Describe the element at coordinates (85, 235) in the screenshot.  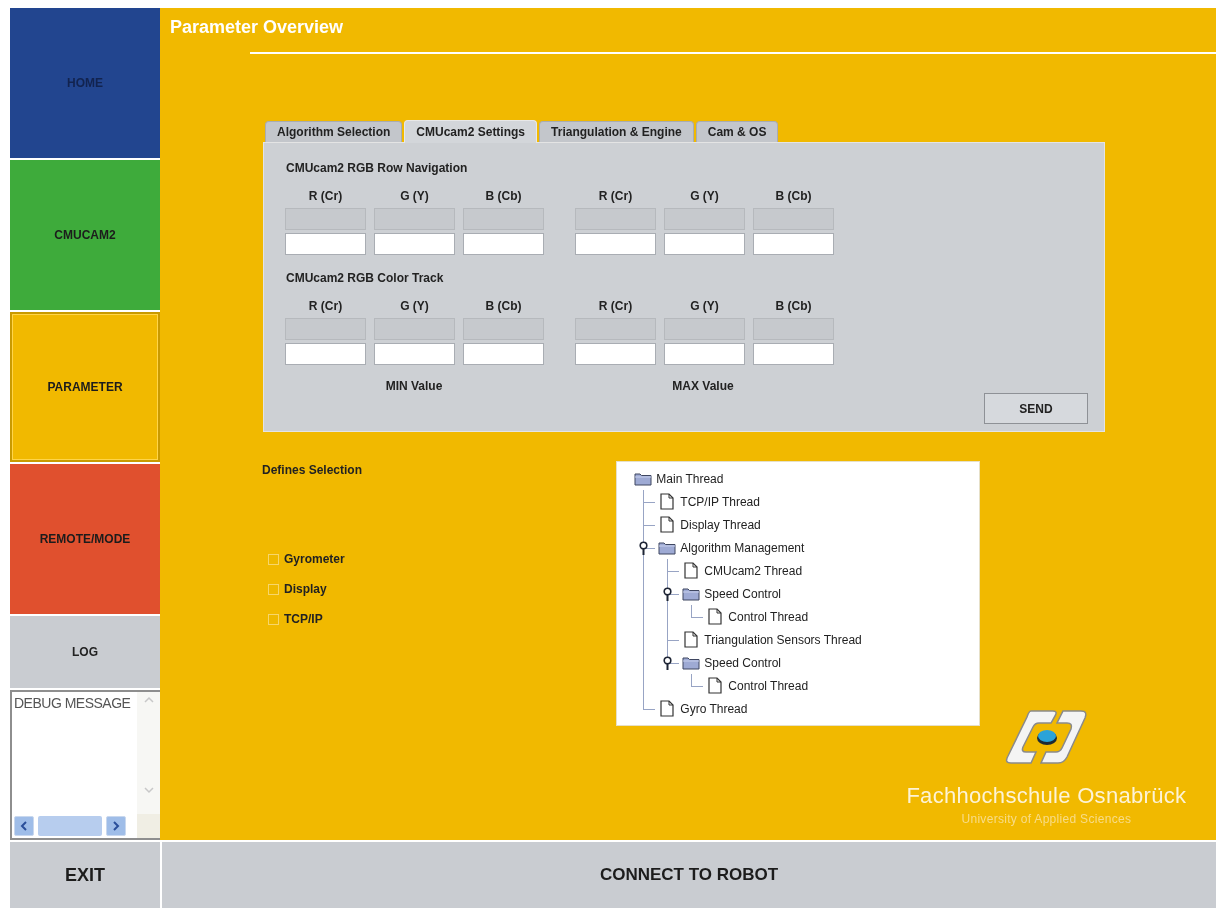
I see `nav-button: CMUCAM2` at that location.